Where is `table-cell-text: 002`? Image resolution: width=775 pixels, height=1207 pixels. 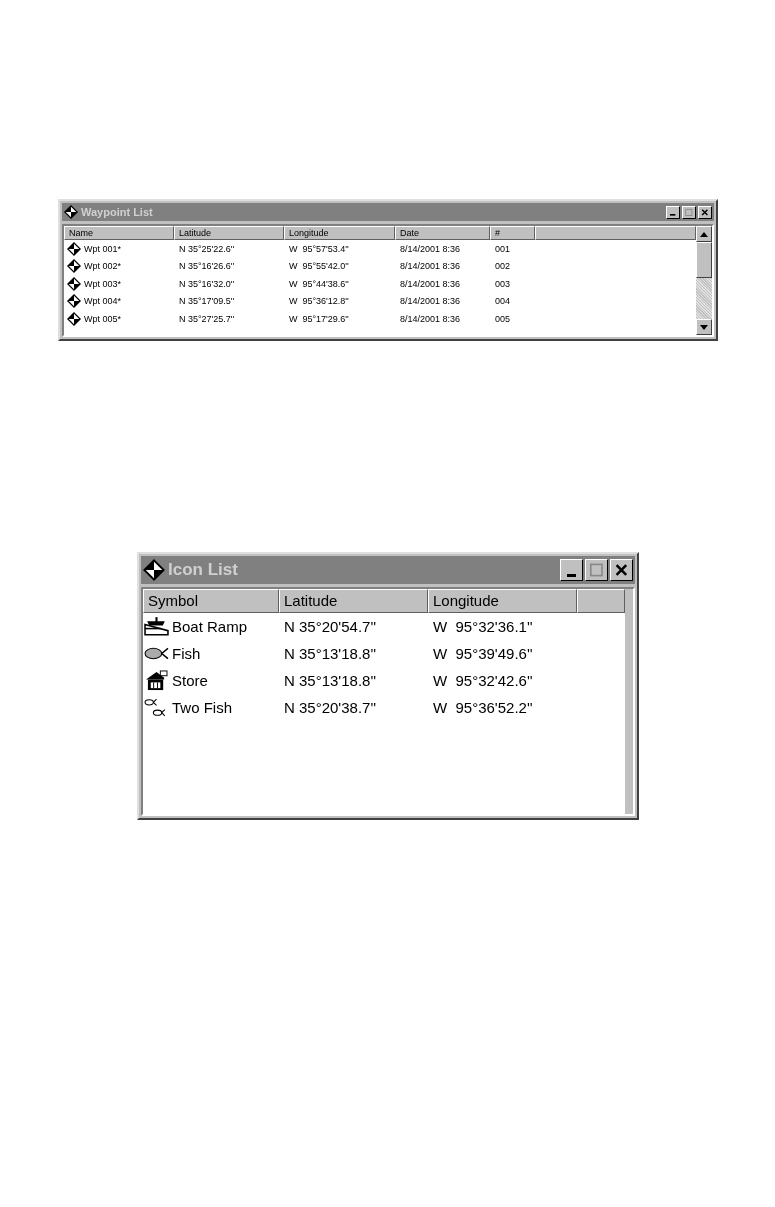 table-cell-text: 002 is located at coordinates (503, 266).